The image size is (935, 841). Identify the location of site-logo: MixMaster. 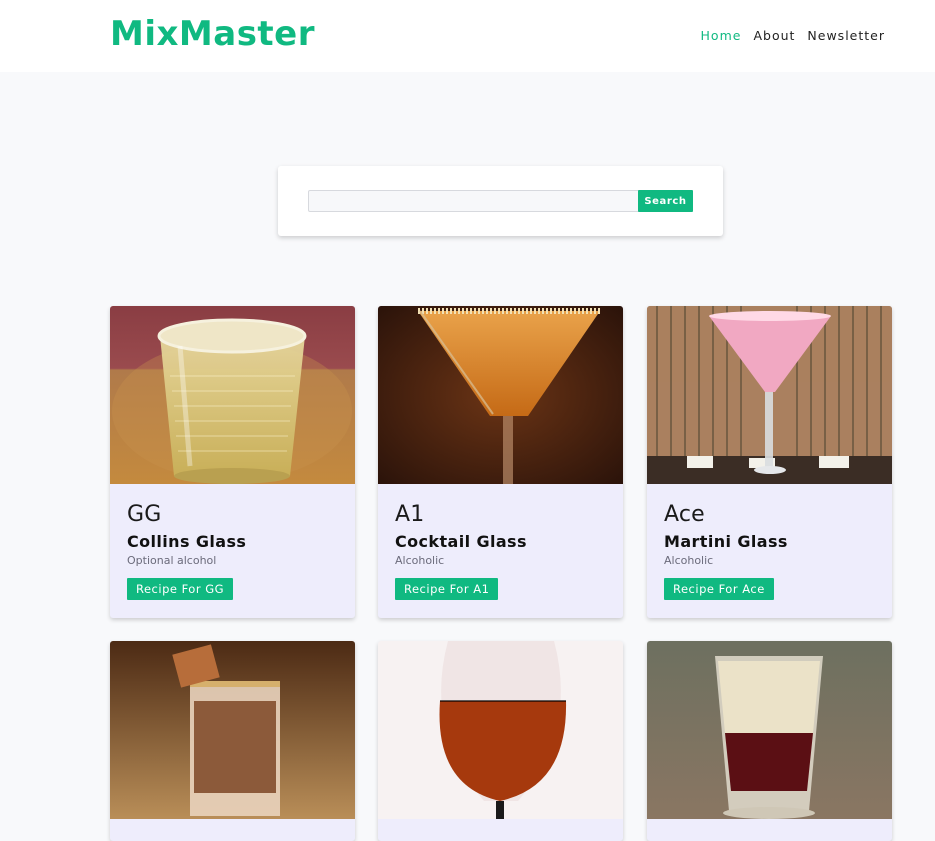
(212, 34).